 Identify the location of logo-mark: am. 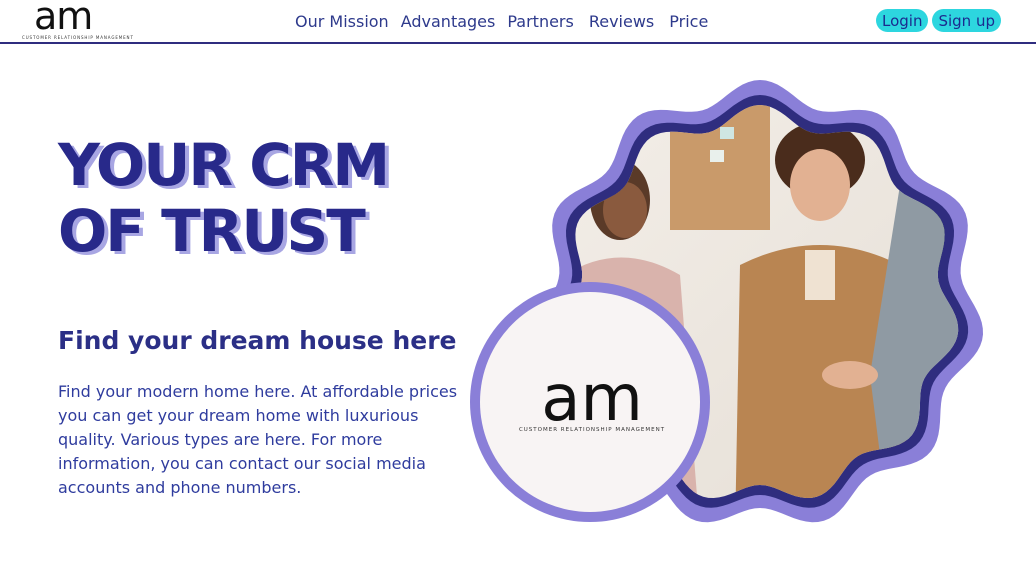
(63, 19).